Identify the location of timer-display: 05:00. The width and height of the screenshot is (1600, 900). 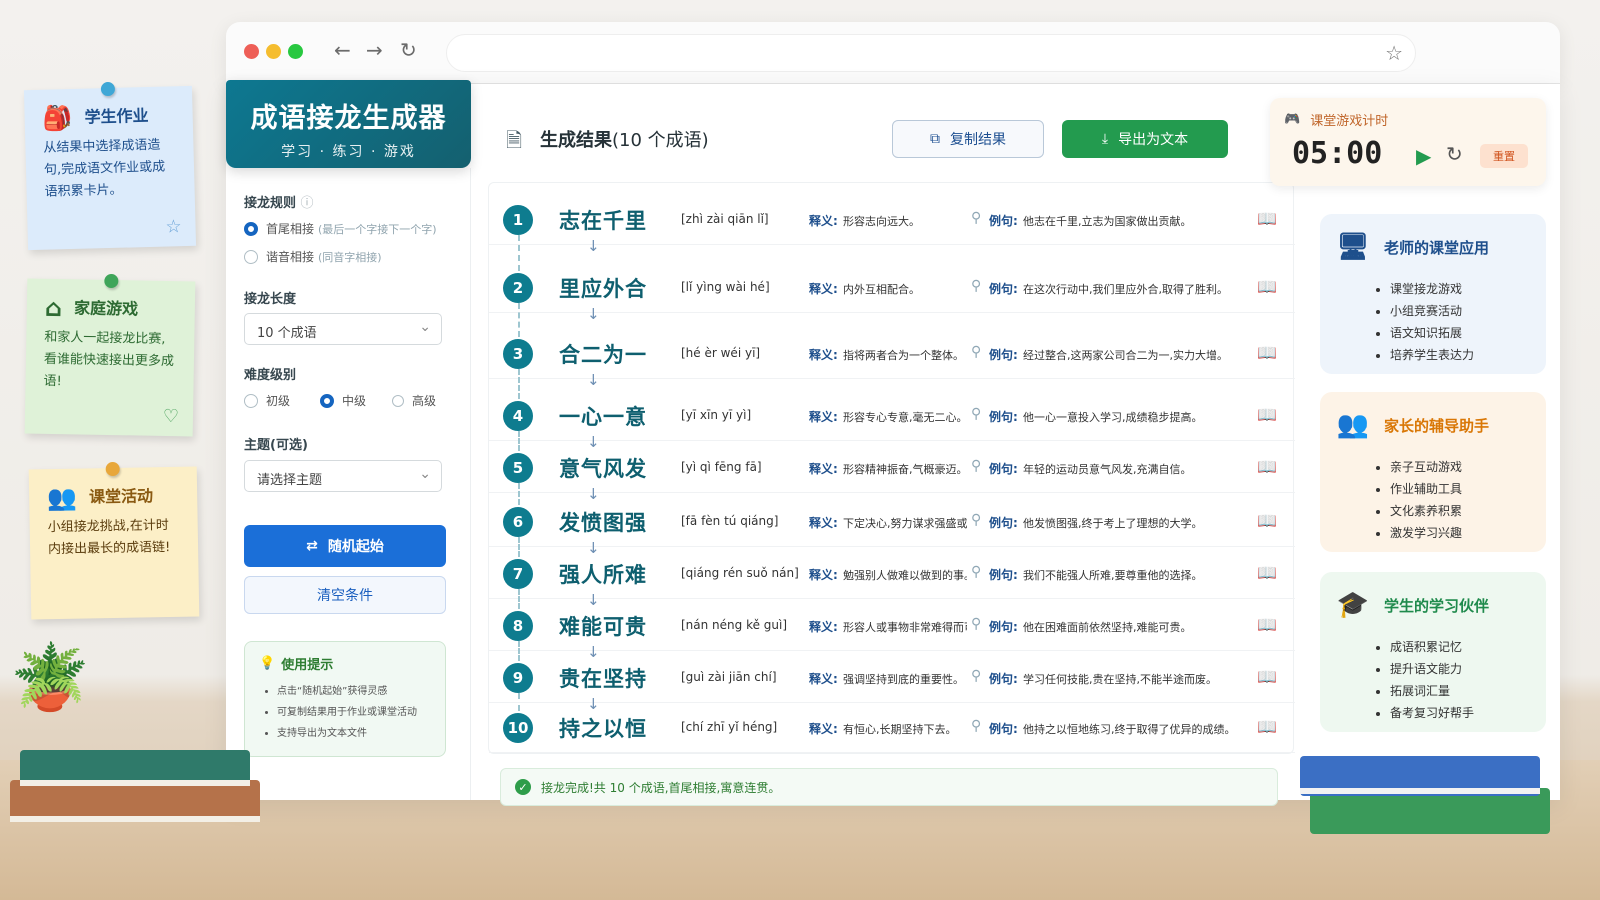
(1337, 153).